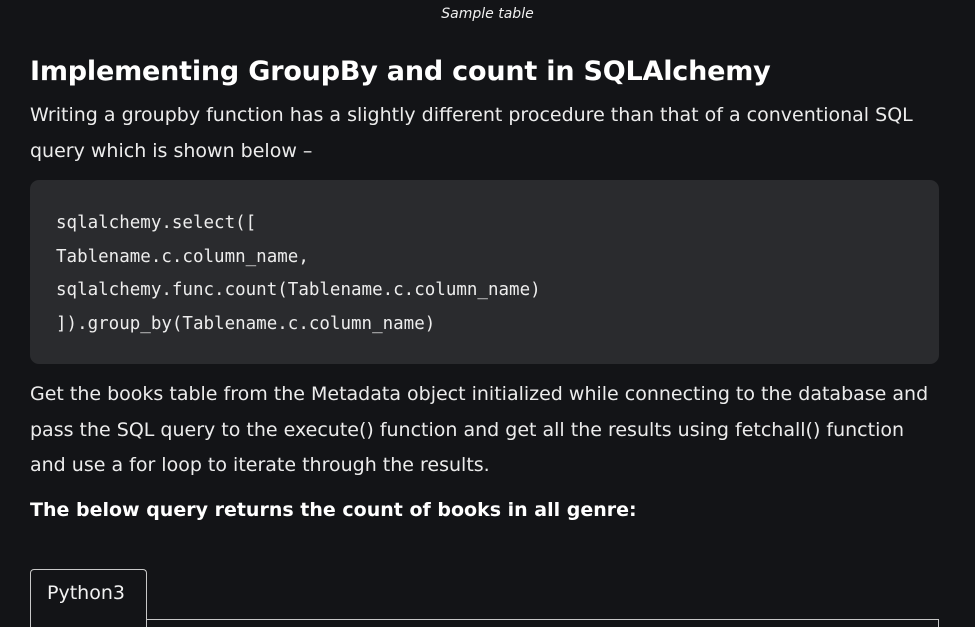  What do you see at coordinates (487, 14) in the screenshot?
I see `table-caption: Sample table` at bounding box center [487, 14].